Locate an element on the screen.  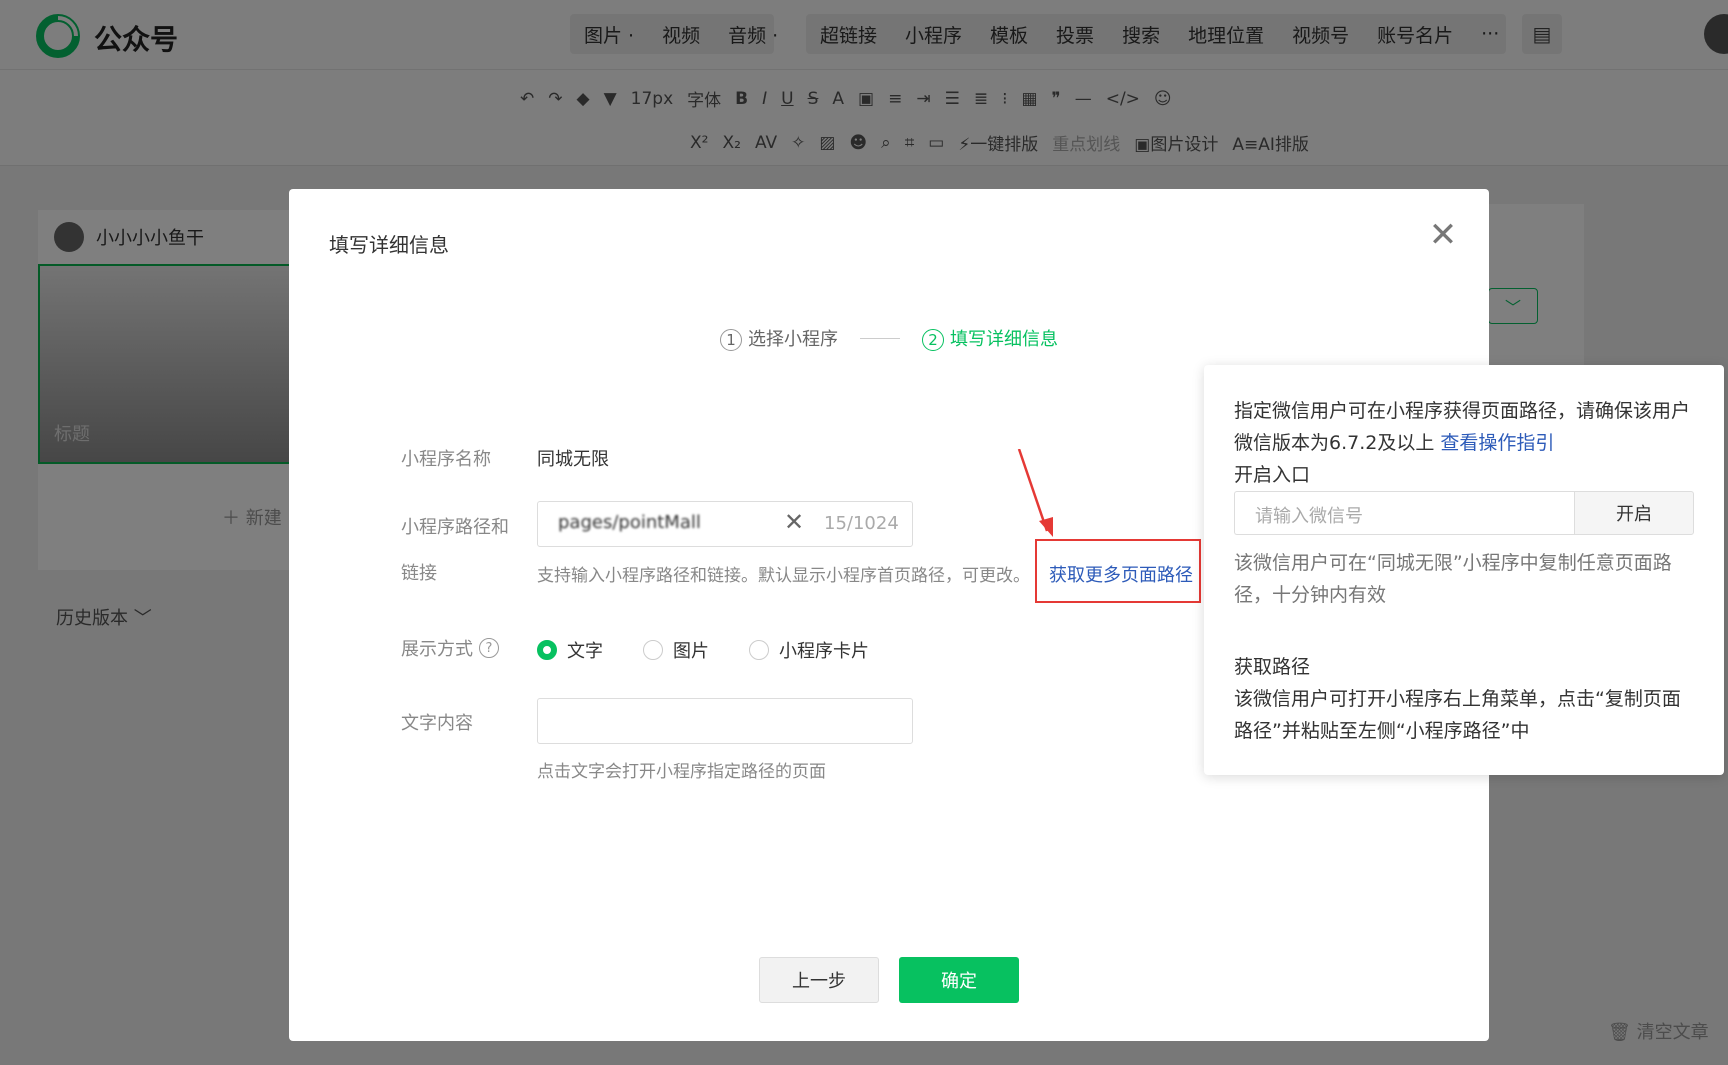
display-mode-label: 展示方式 ? is located at coordinates (450, 648).